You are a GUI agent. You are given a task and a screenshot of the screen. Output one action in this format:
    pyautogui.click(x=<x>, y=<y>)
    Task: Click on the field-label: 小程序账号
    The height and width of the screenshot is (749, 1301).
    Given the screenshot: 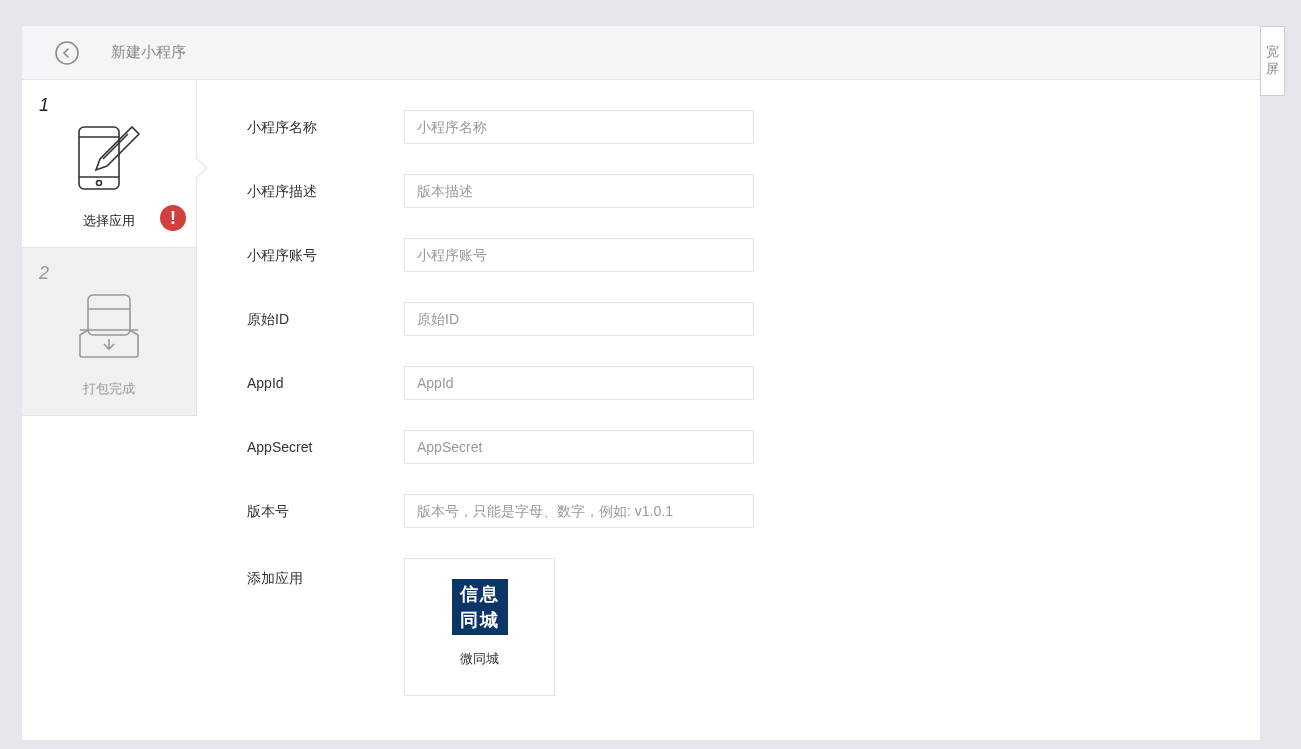 What is the action you would take?
    pyautogui.click(x=282, y=255)
    